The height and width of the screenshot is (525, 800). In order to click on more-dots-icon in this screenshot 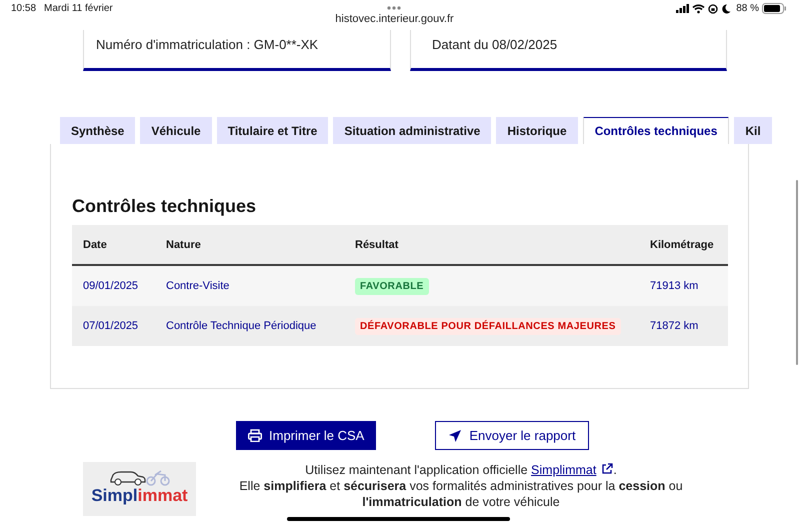, I will do `click(394, 8)`.